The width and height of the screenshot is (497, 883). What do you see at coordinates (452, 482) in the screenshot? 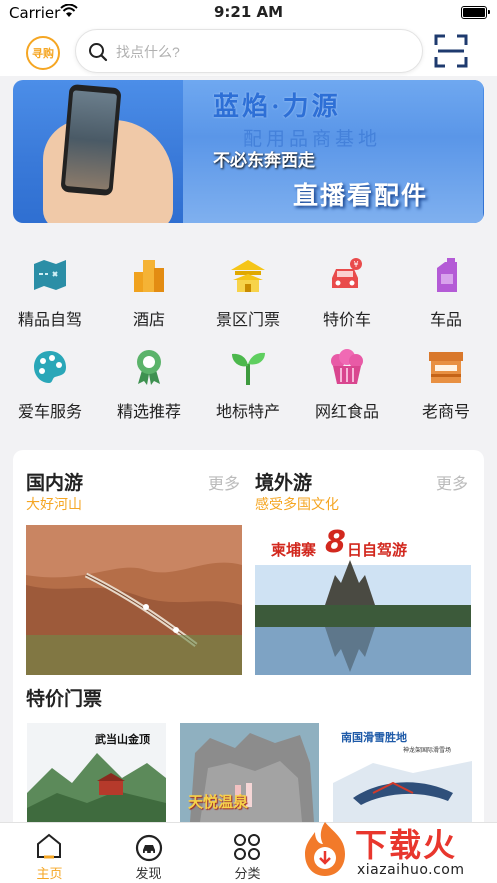
I see `overseas-more-link: 更多` at bounding box center [452, 482].